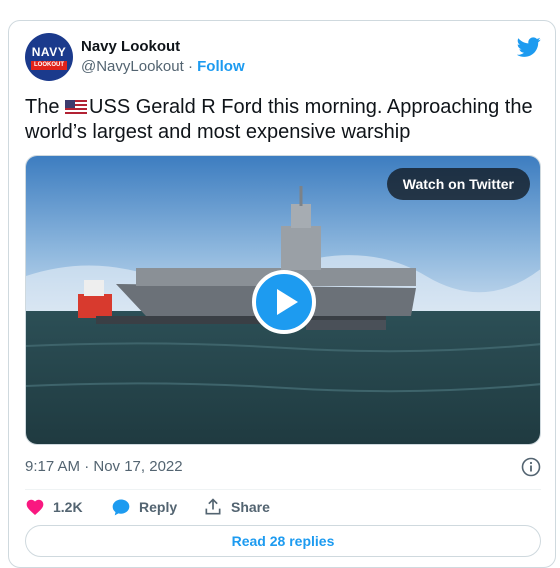  I want to click on author-name: Navy Lookout, so click(163, 47).